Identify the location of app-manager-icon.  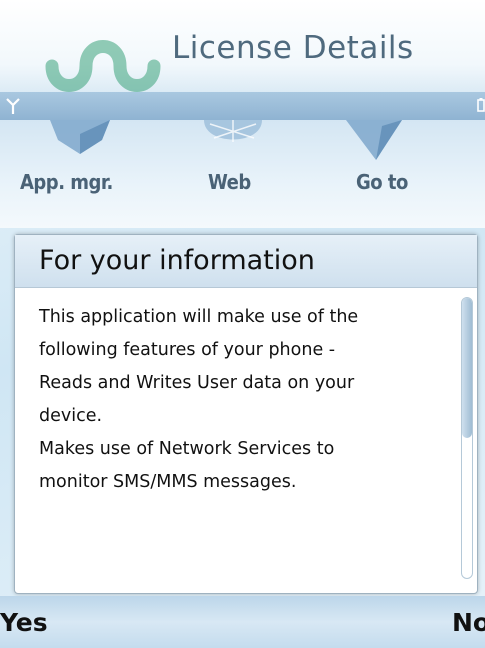
(80, 137).